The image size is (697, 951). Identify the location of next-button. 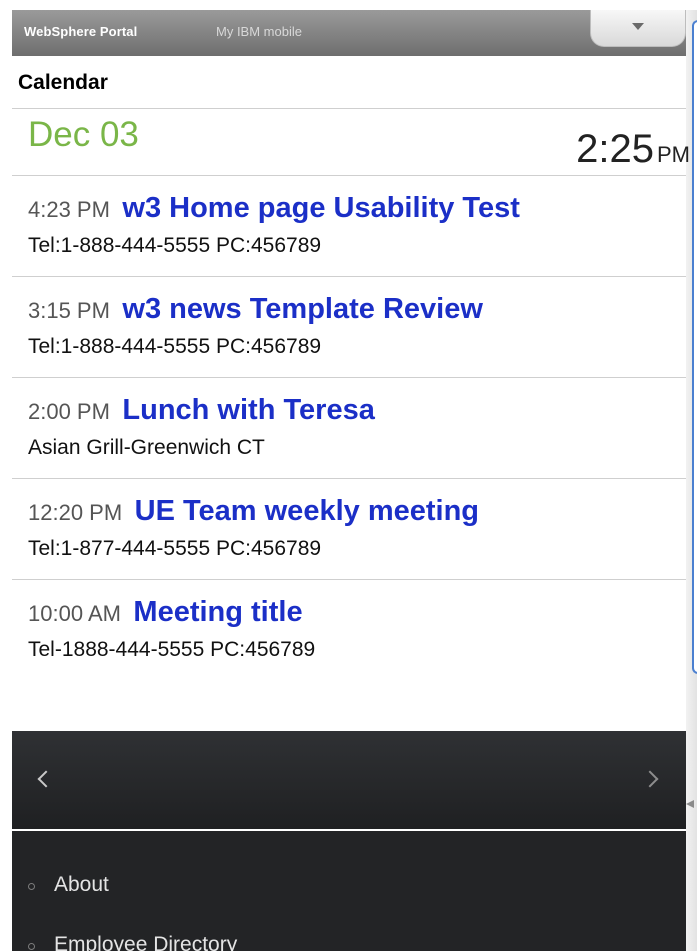
(654, 779).